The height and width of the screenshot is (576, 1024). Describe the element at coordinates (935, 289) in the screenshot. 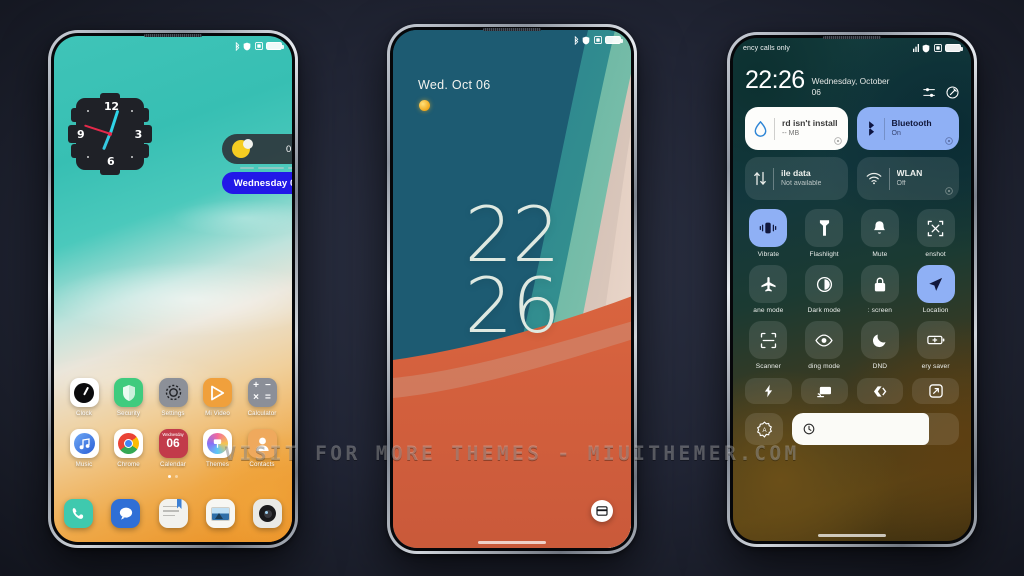

I see `toggle-location: Location` at that location.